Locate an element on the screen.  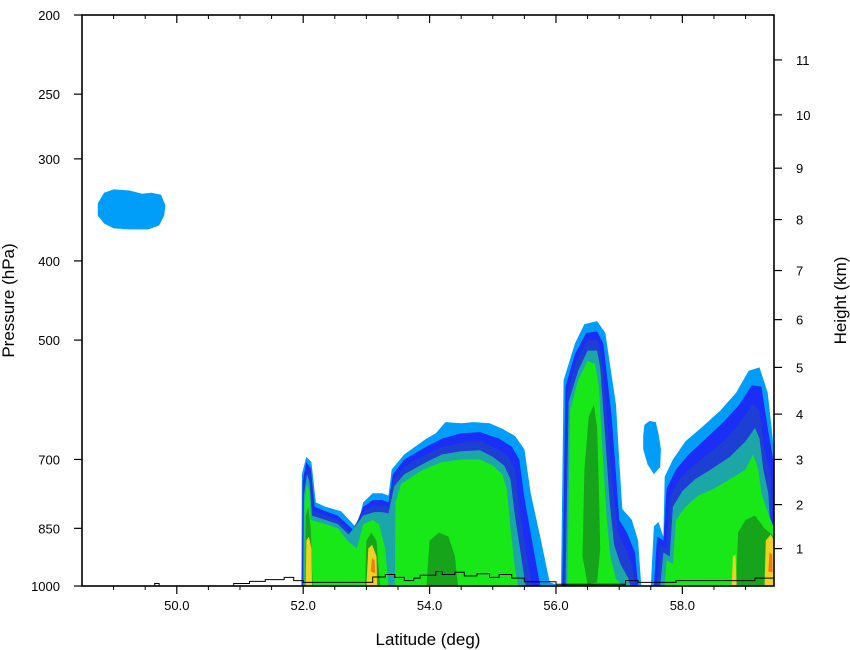
y2-tick-label: 3 is located at coordinates (799, 459).